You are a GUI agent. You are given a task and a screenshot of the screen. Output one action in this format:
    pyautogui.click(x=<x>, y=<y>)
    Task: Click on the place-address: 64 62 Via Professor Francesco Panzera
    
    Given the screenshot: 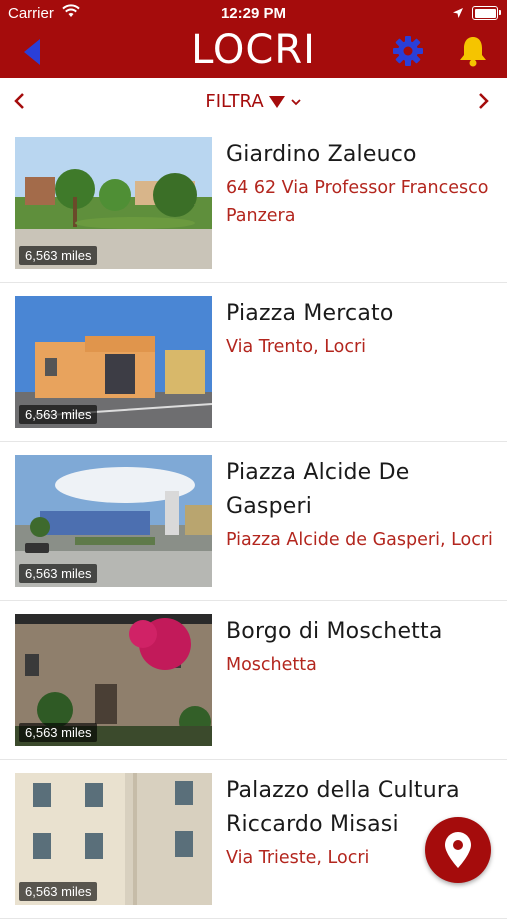 What is the action you would take?
    pyautogui.click(x=357, y=202)
    